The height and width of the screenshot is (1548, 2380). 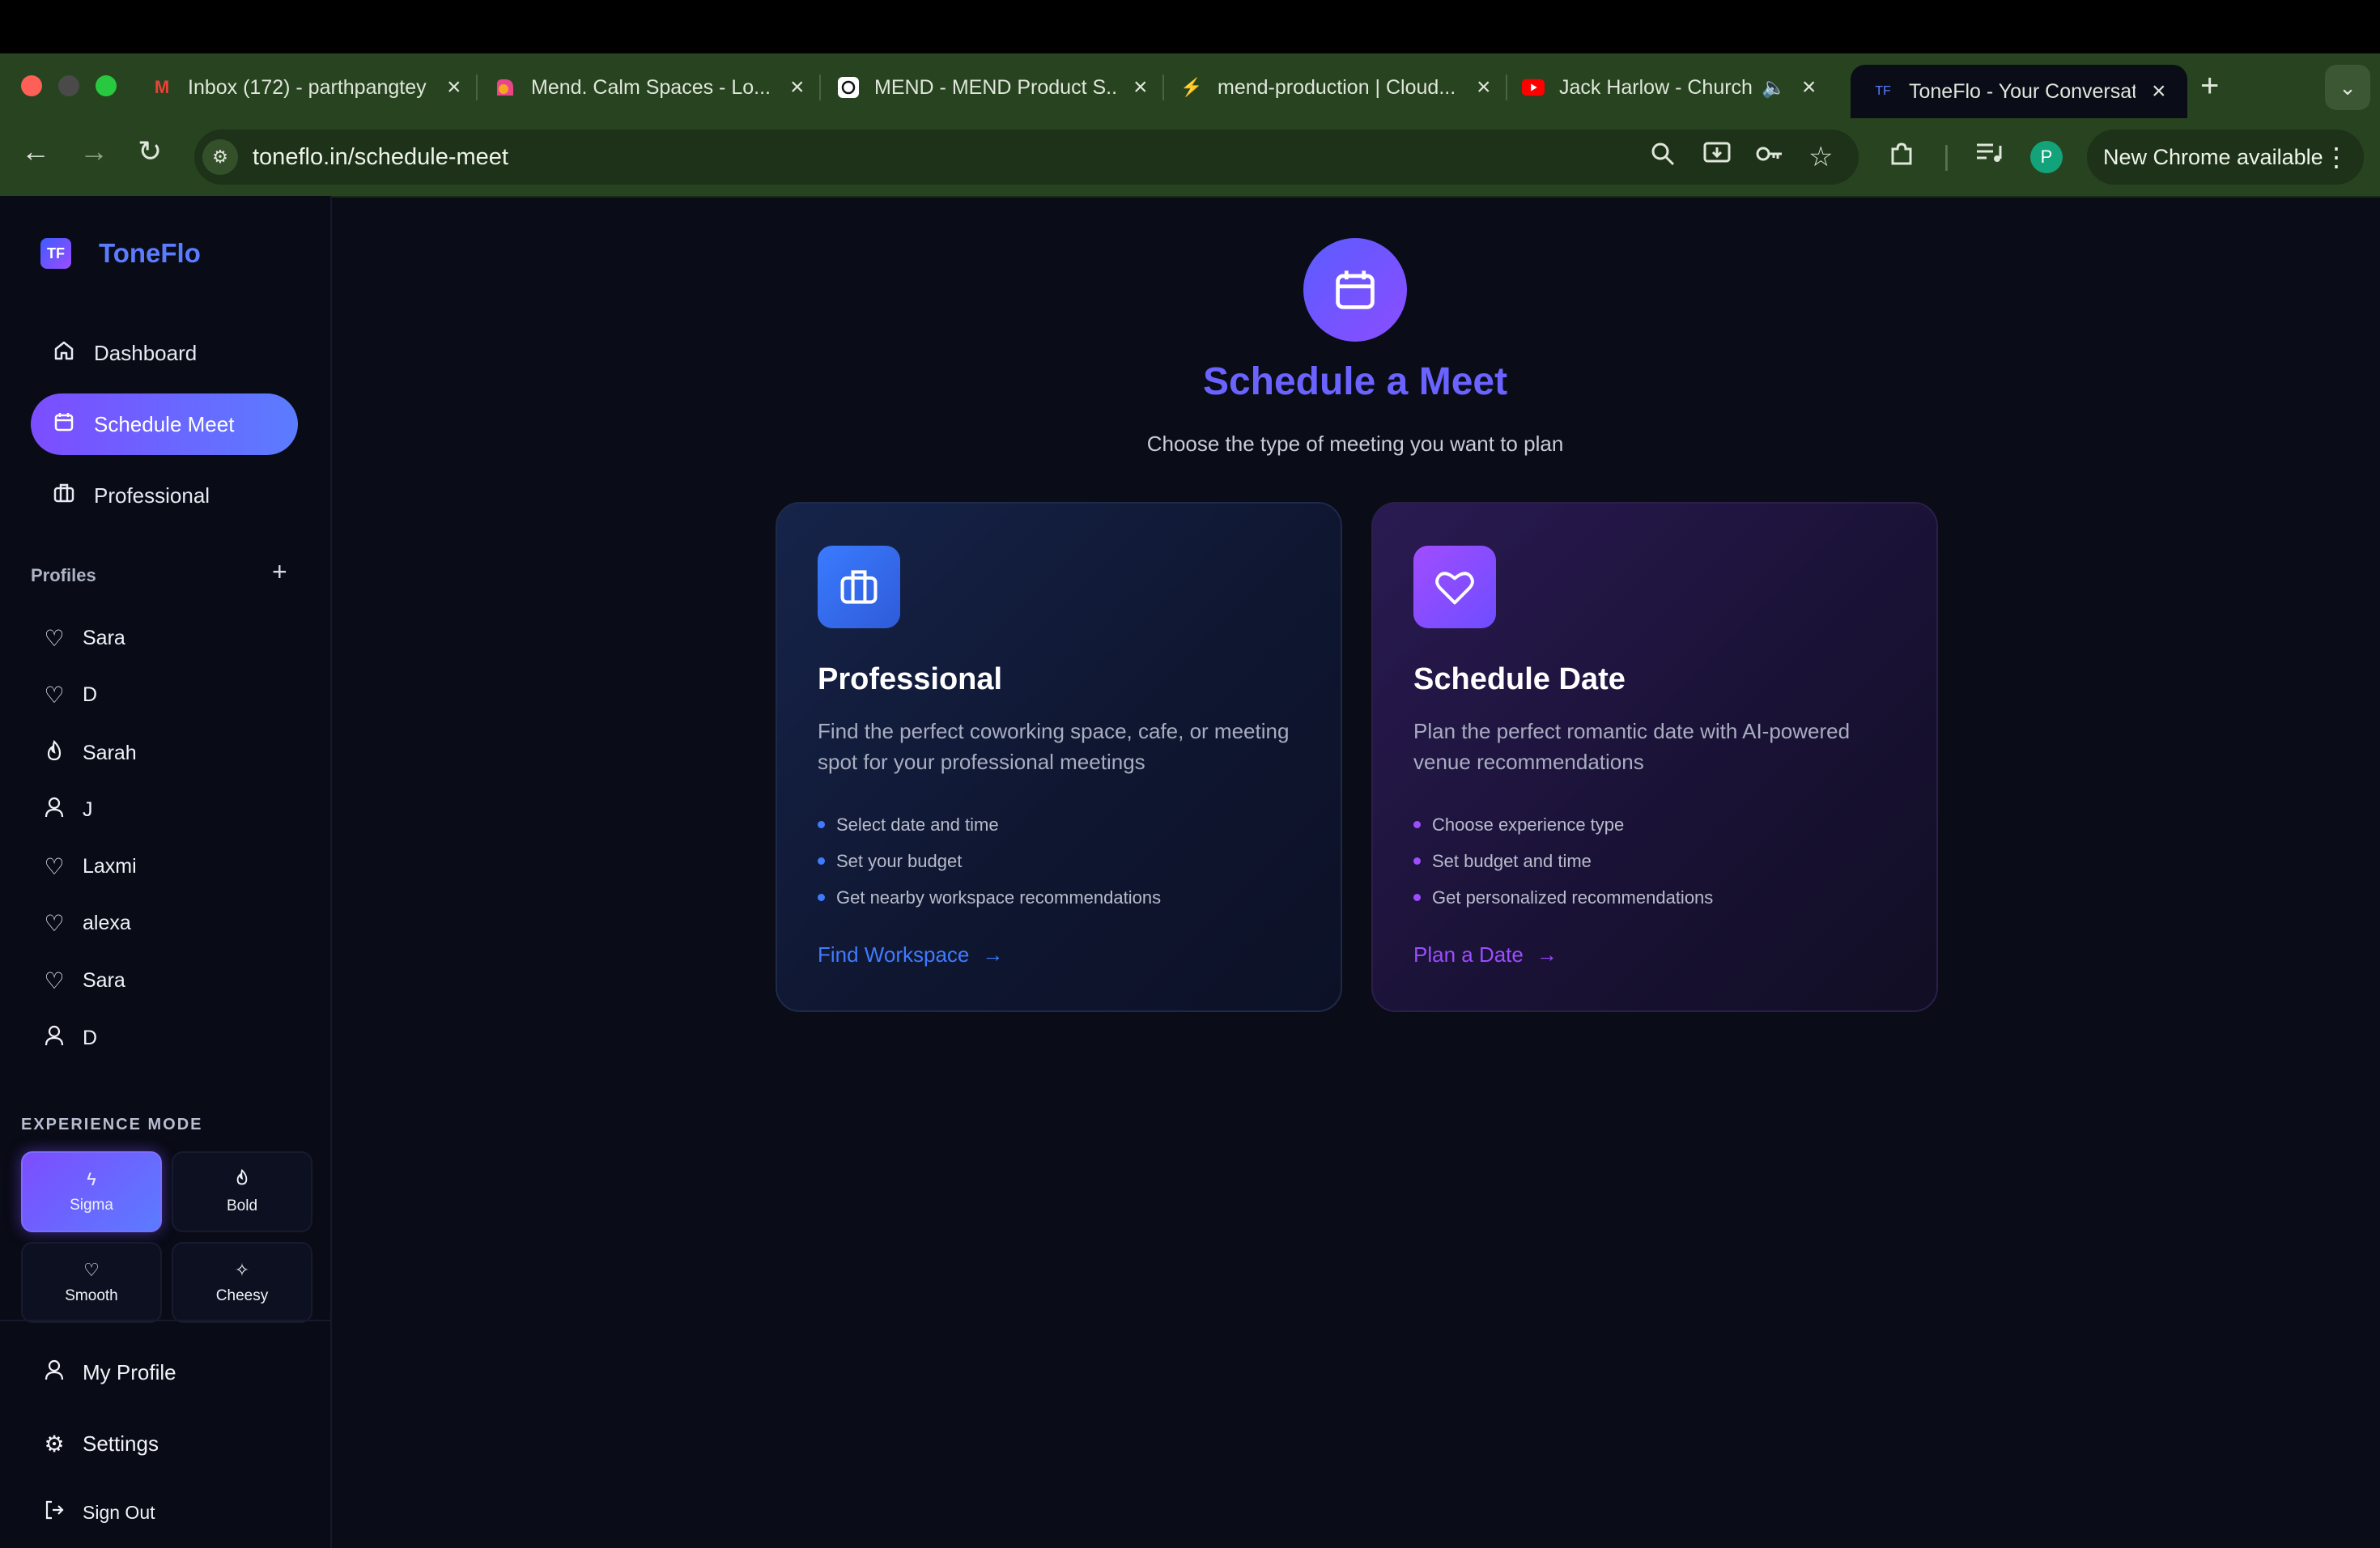 I want to click on feature-text: Select date and time, so click(x=918, y=824).